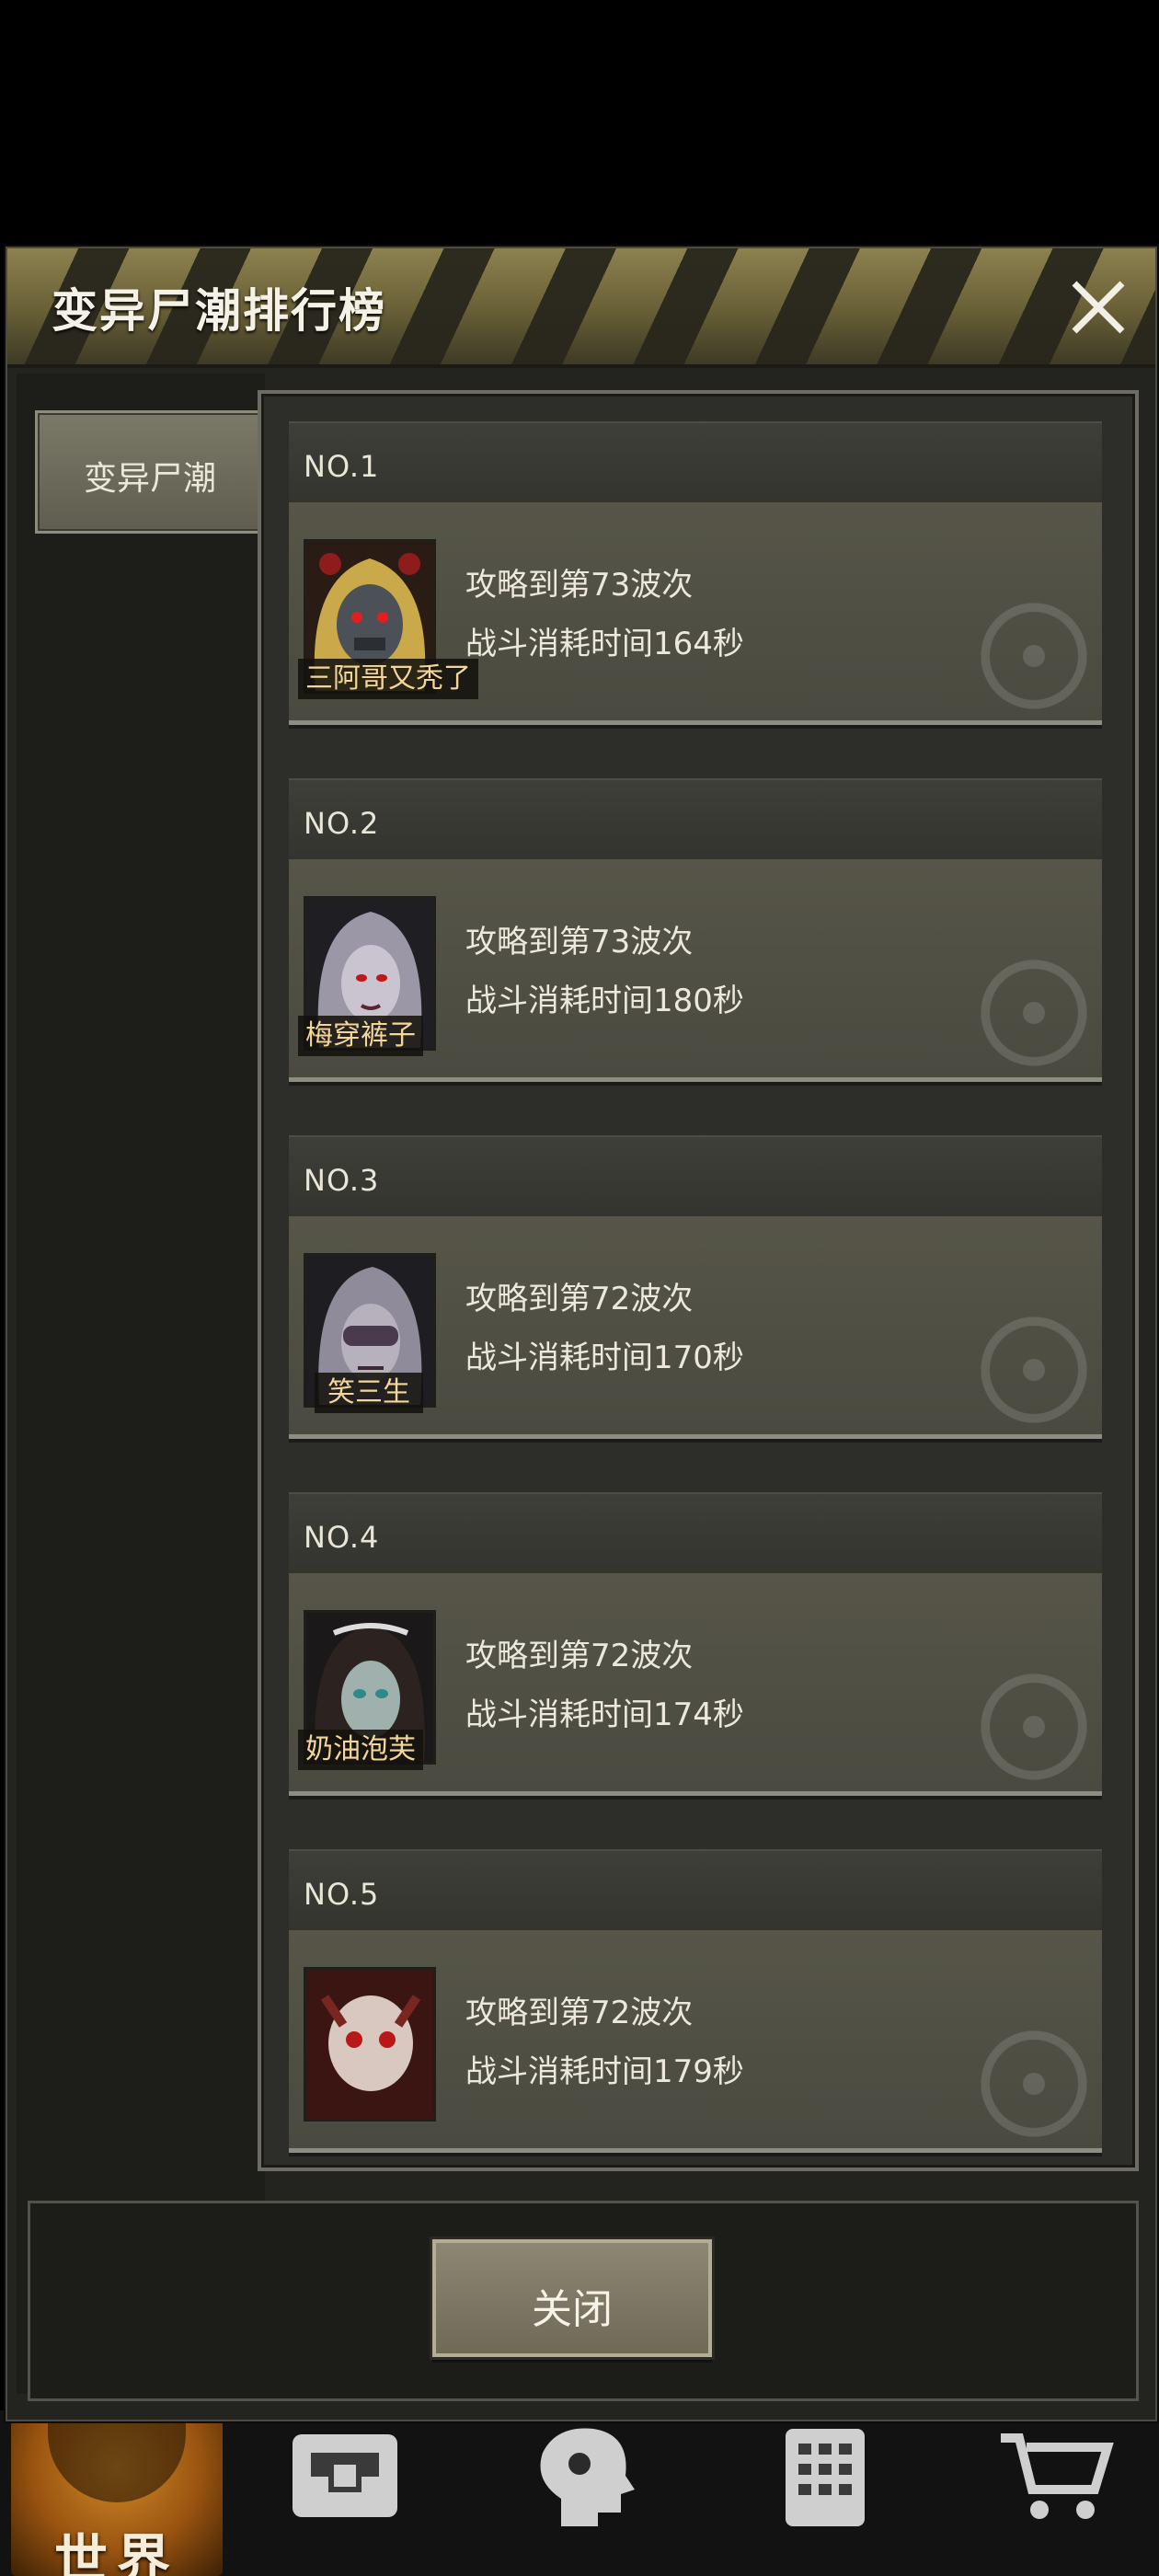 The width and height of the screenshot is (1159, 2576). What do you see at coordinates (149, 479) in the screenshot?
I see `tab-label: 变异尸潮` at bounding box center [149, 479].